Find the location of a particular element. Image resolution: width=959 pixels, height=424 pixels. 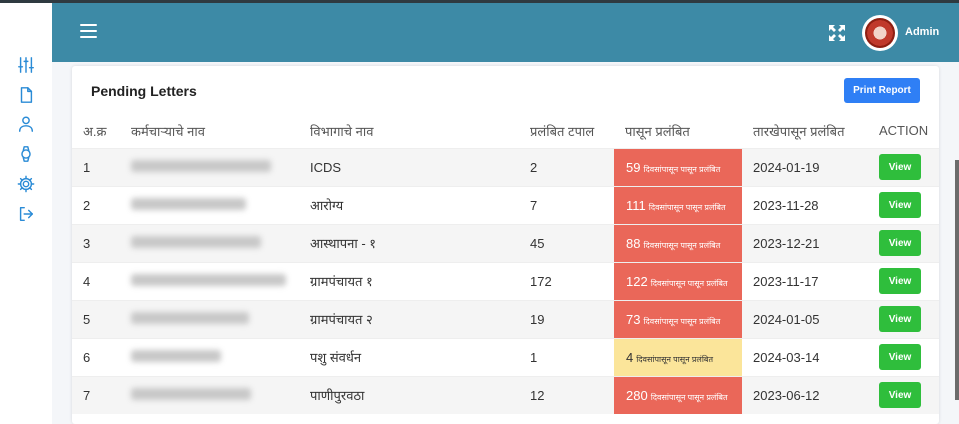

days-value: 59 is located at coordinates (633, 167).